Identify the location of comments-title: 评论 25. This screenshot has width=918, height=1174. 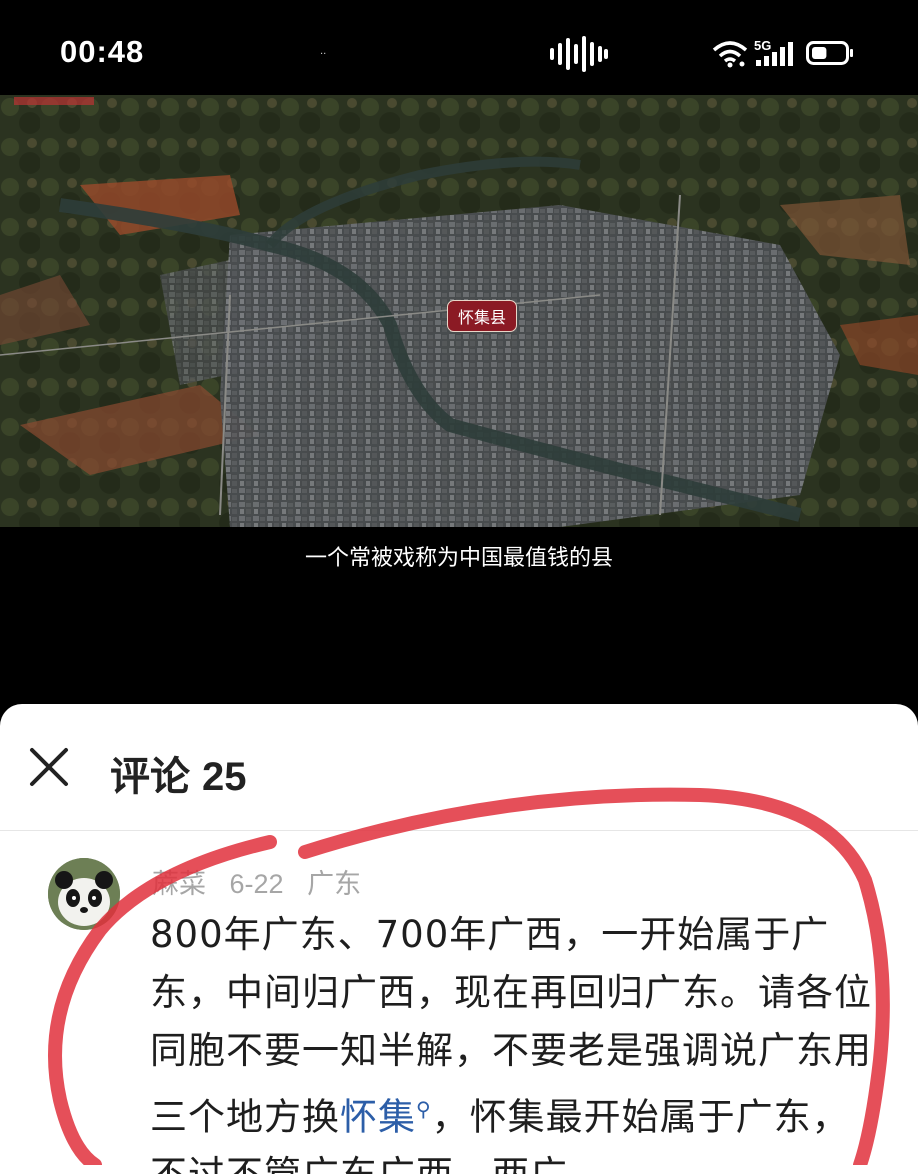
(184, 773).